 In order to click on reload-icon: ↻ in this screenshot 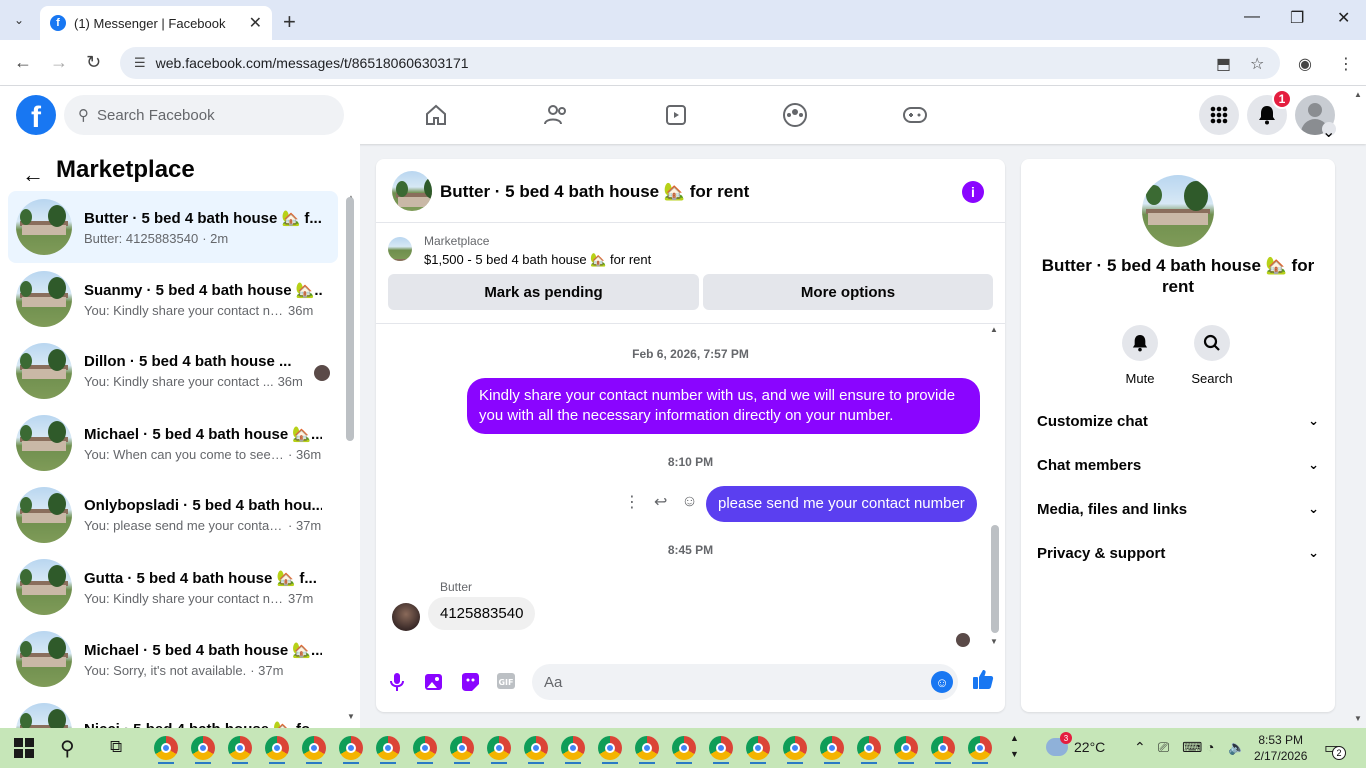, I will do `click(93, 62)`.